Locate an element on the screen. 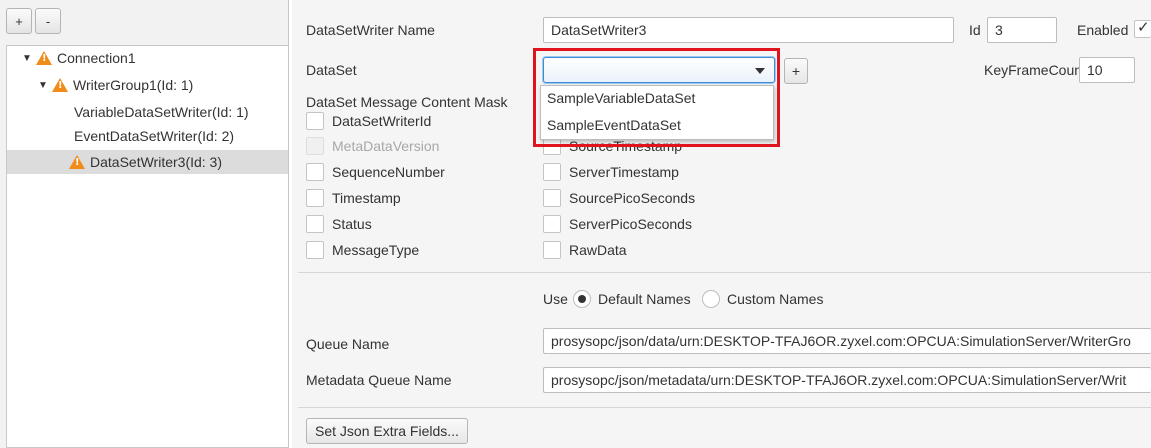 The image size is (1151, 448). tree-item-variable-writer: VariableDataSetWriter(Id: 1) is located at coordinates (147, 112).